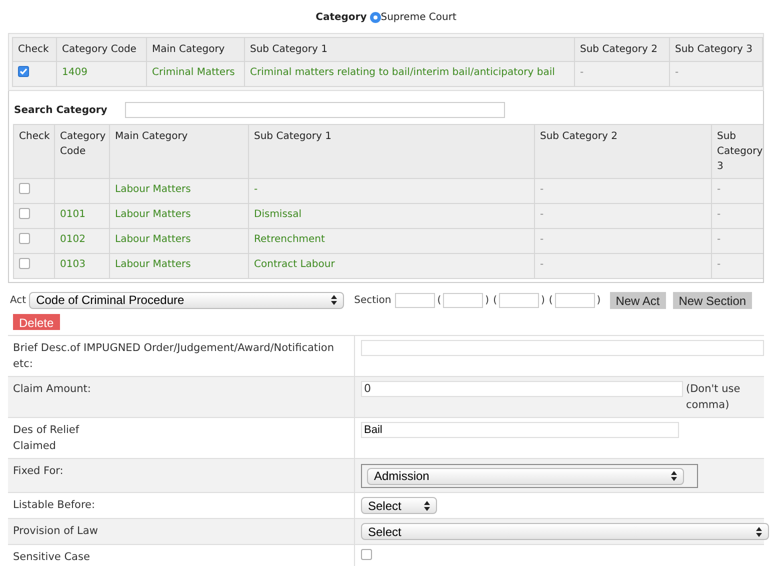 Image resolution: width=772 pixels, height=566 pixels. Describe the element at coordinates (174, 356) in the screenshot. I see `field-label: Brief Desc.of IMPUGNED Order/Judgement/Award/Notification etc:` at that location.